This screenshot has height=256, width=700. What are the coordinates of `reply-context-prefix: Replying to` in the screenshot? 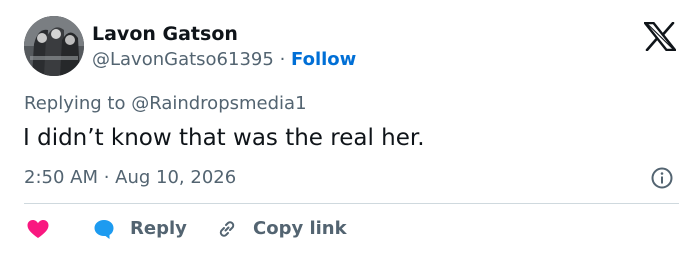 It's located at (78, 103).